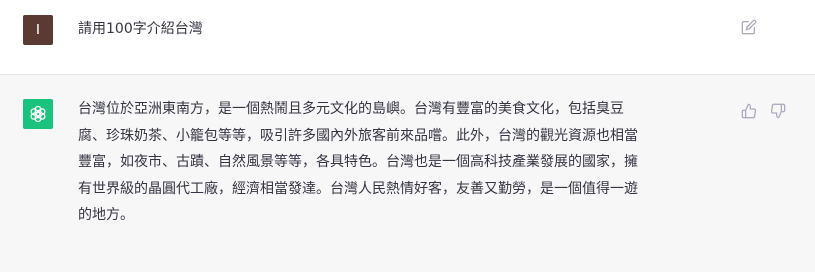  What do you see at coordinates (38, 30) in the screenshot?
I see `user-avatar: I` at bounding box center [38, 30].